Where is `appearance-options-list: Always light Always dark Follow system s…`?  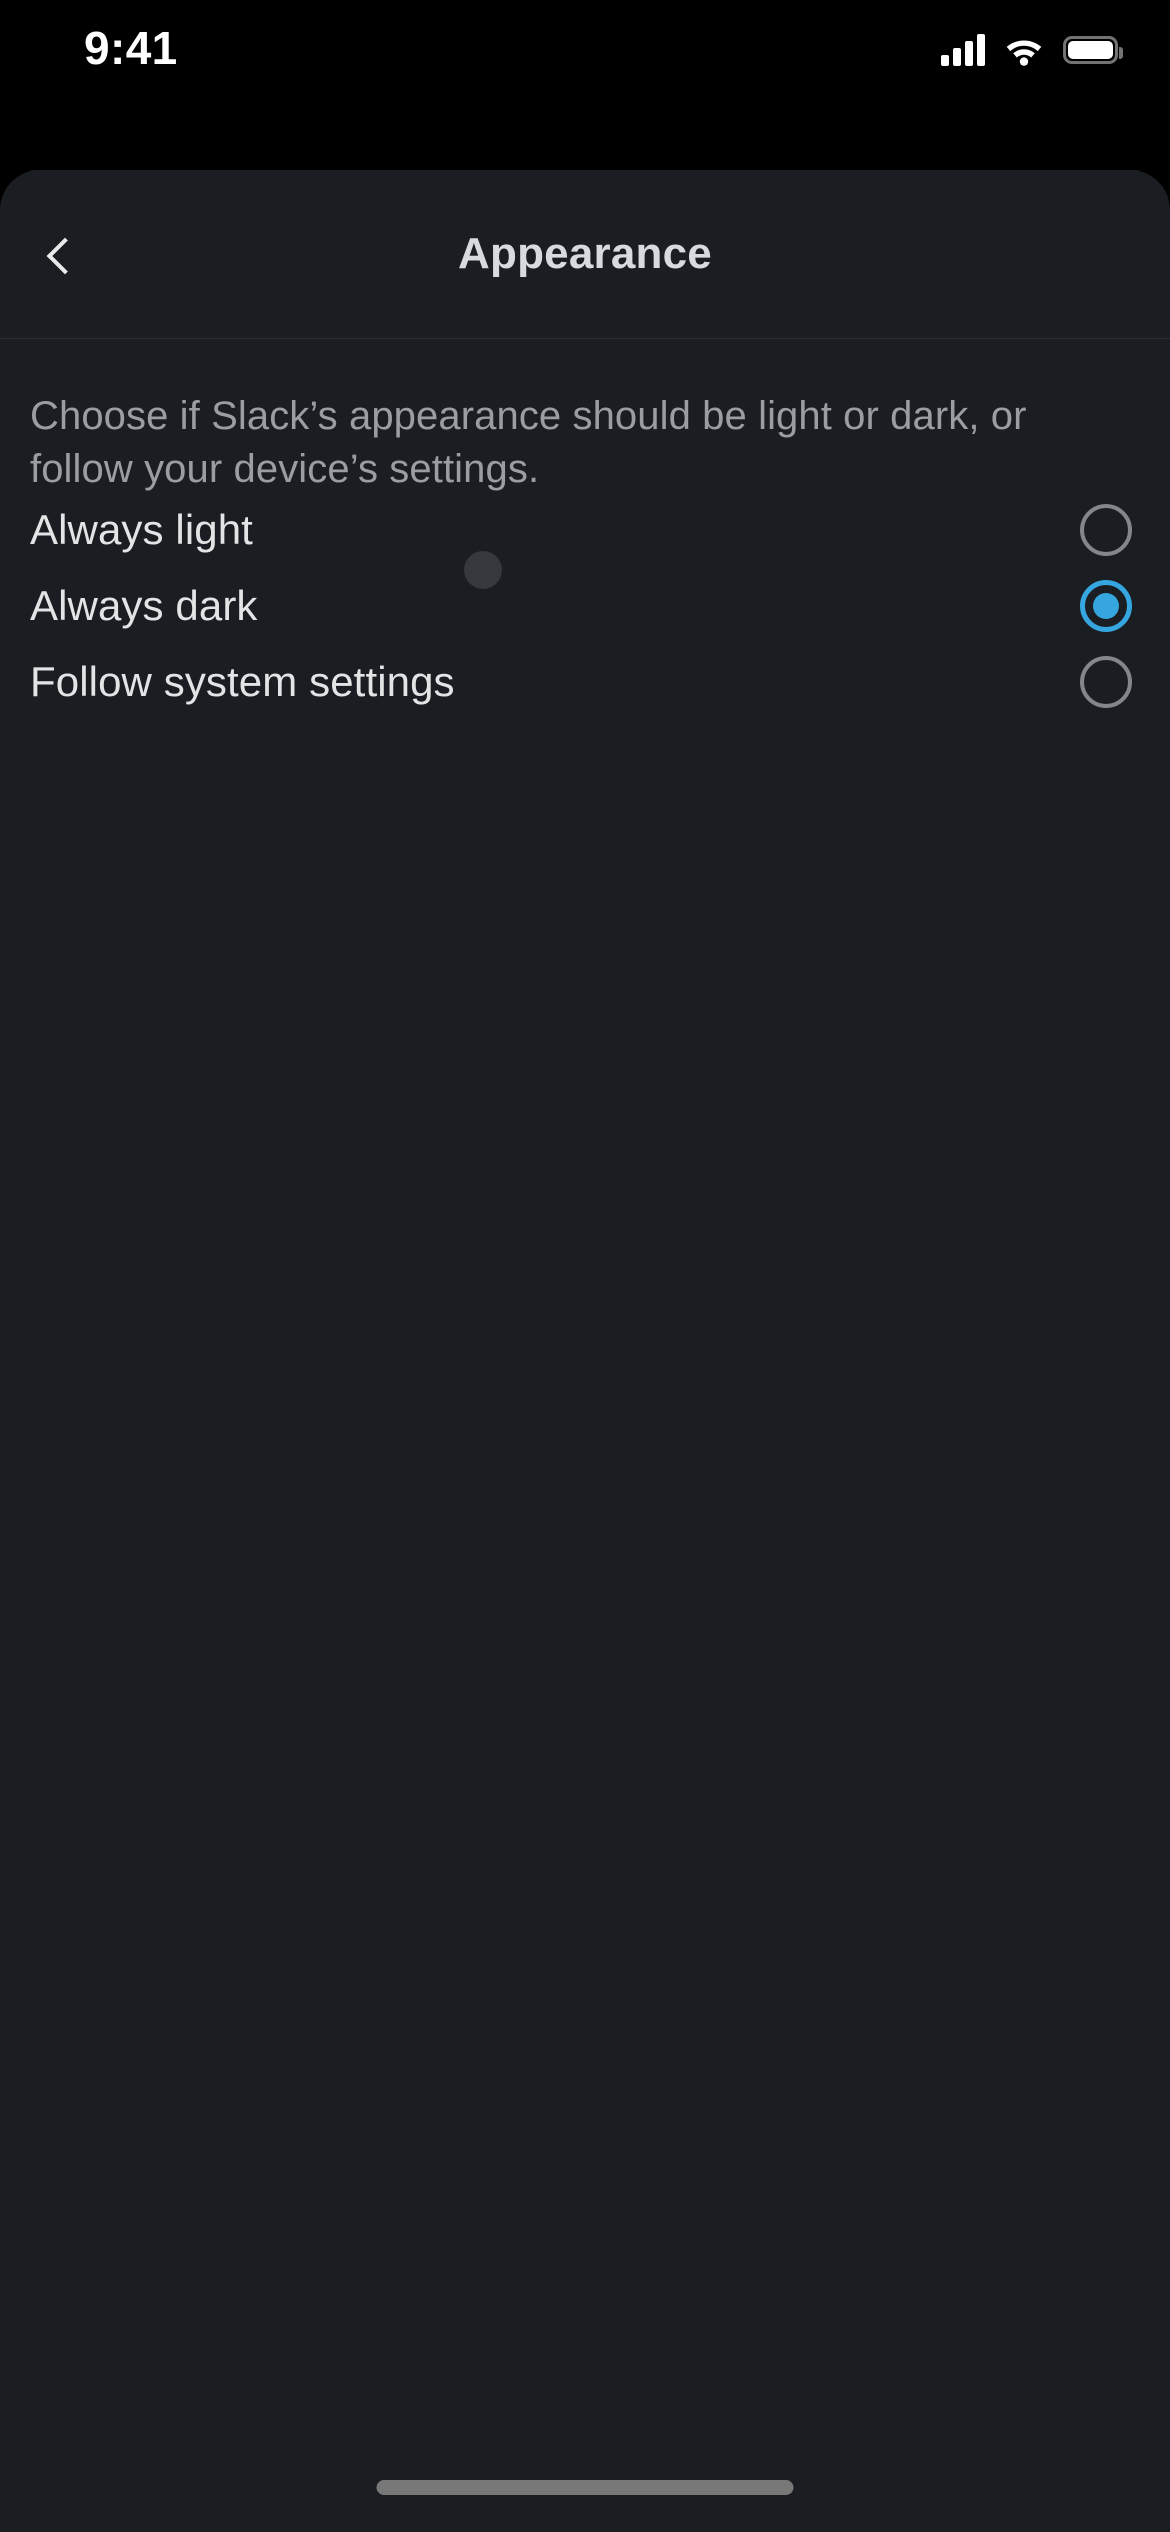 appearance-options-list: Always light Always dark Follow system s… is located at coordinates (585, 606).